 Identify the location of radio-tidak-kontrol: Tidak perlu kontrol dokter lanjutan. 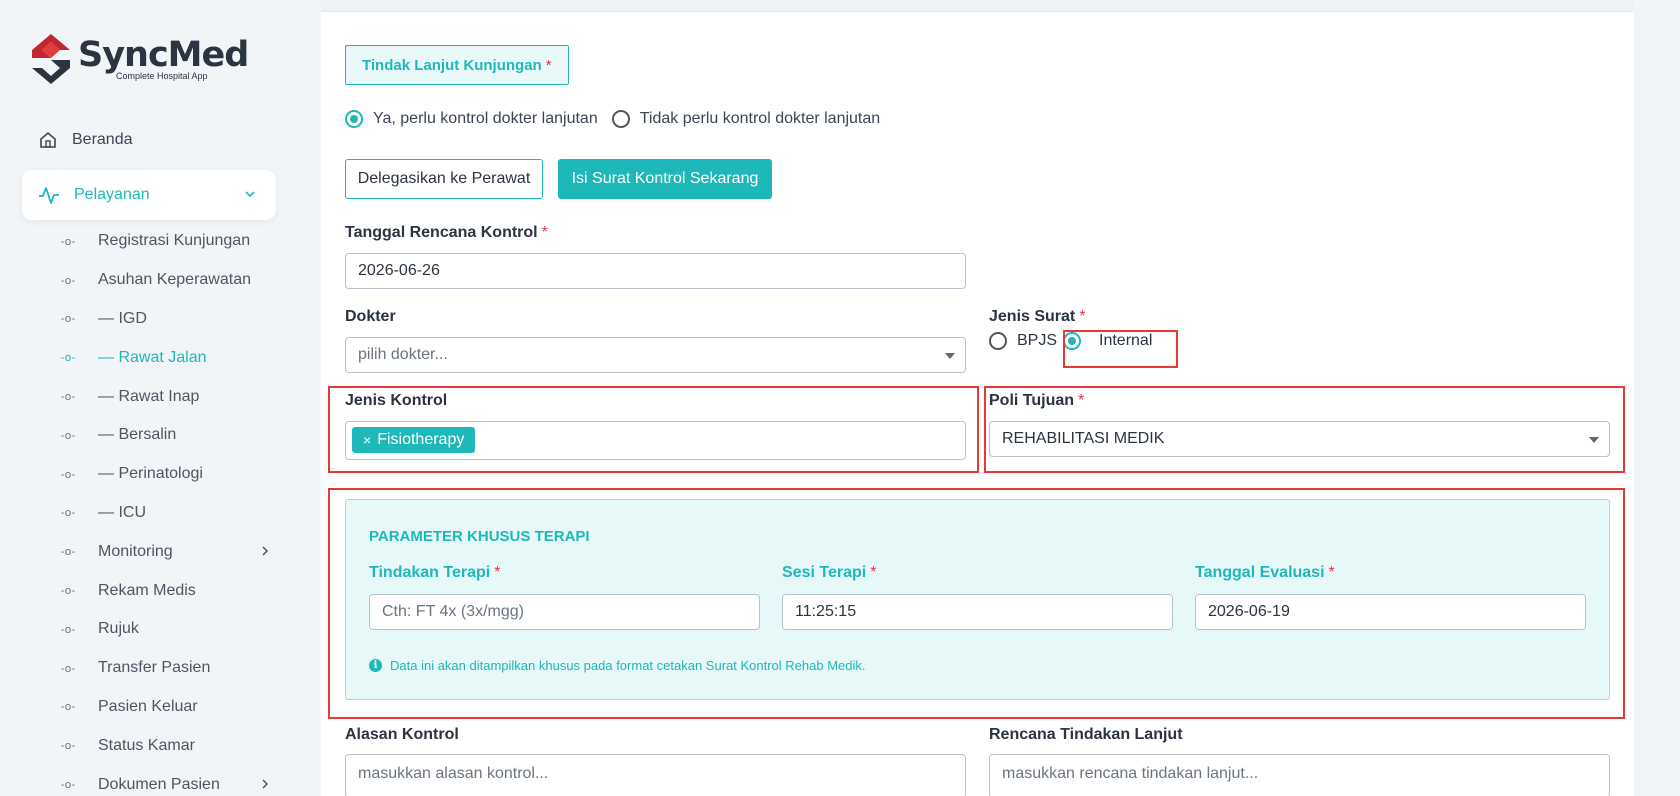
(746, 119).